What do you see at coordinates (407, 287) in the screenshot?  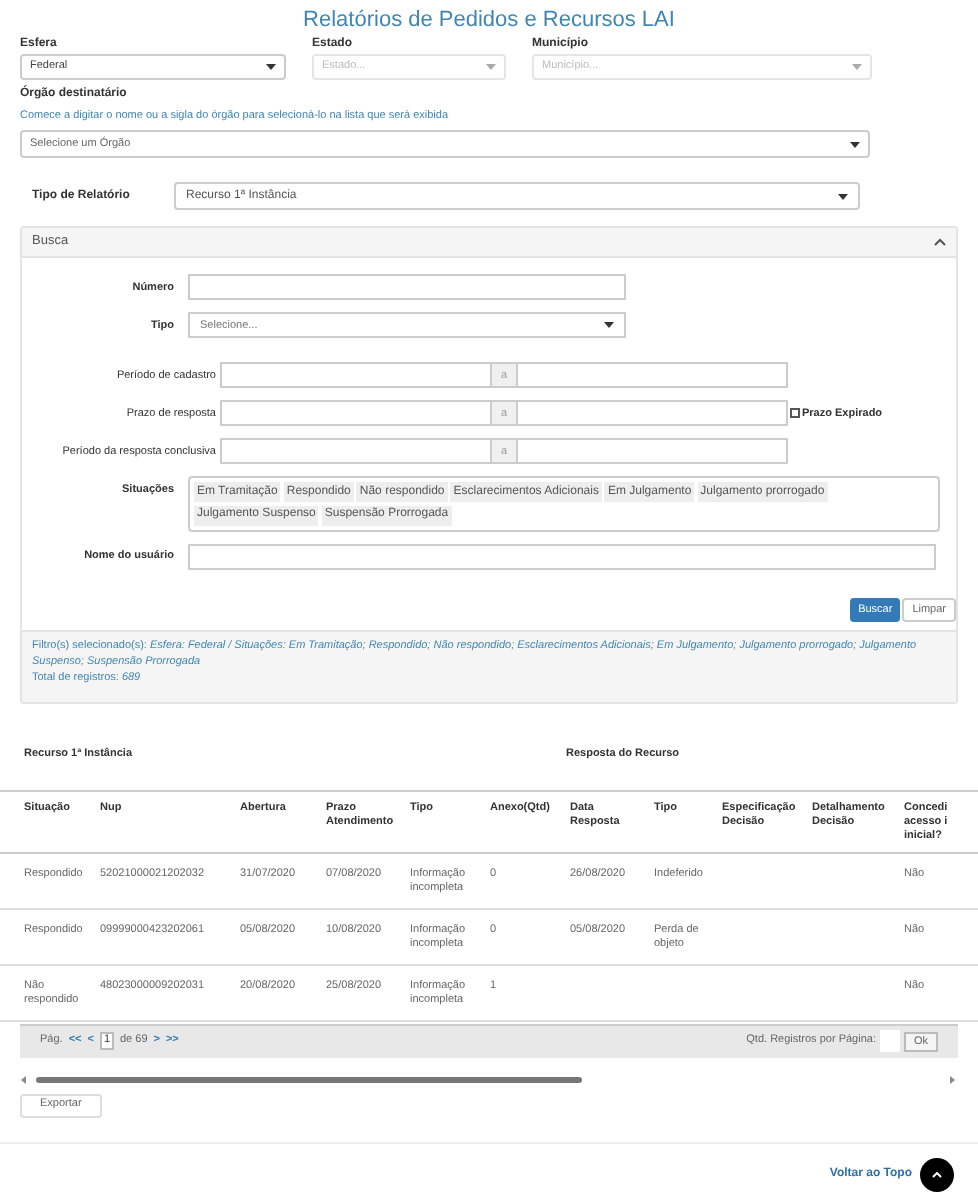 I see `number-input` at bounding box center [407, 287].